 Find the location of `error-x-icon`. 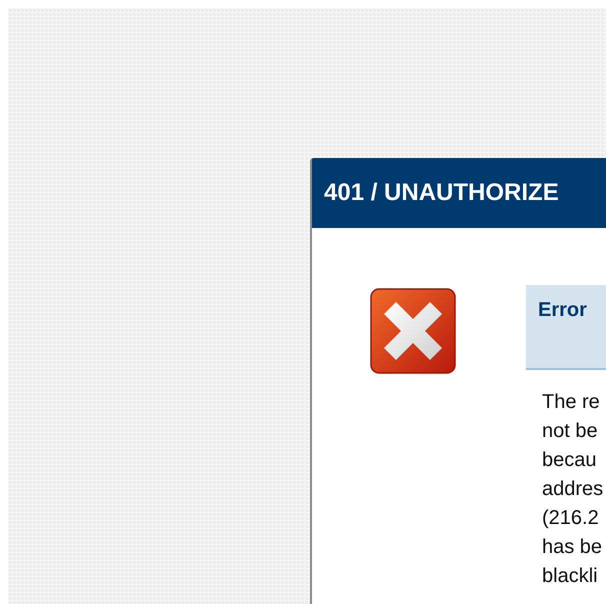

error-x-icon is located at coordinates (414, 332).